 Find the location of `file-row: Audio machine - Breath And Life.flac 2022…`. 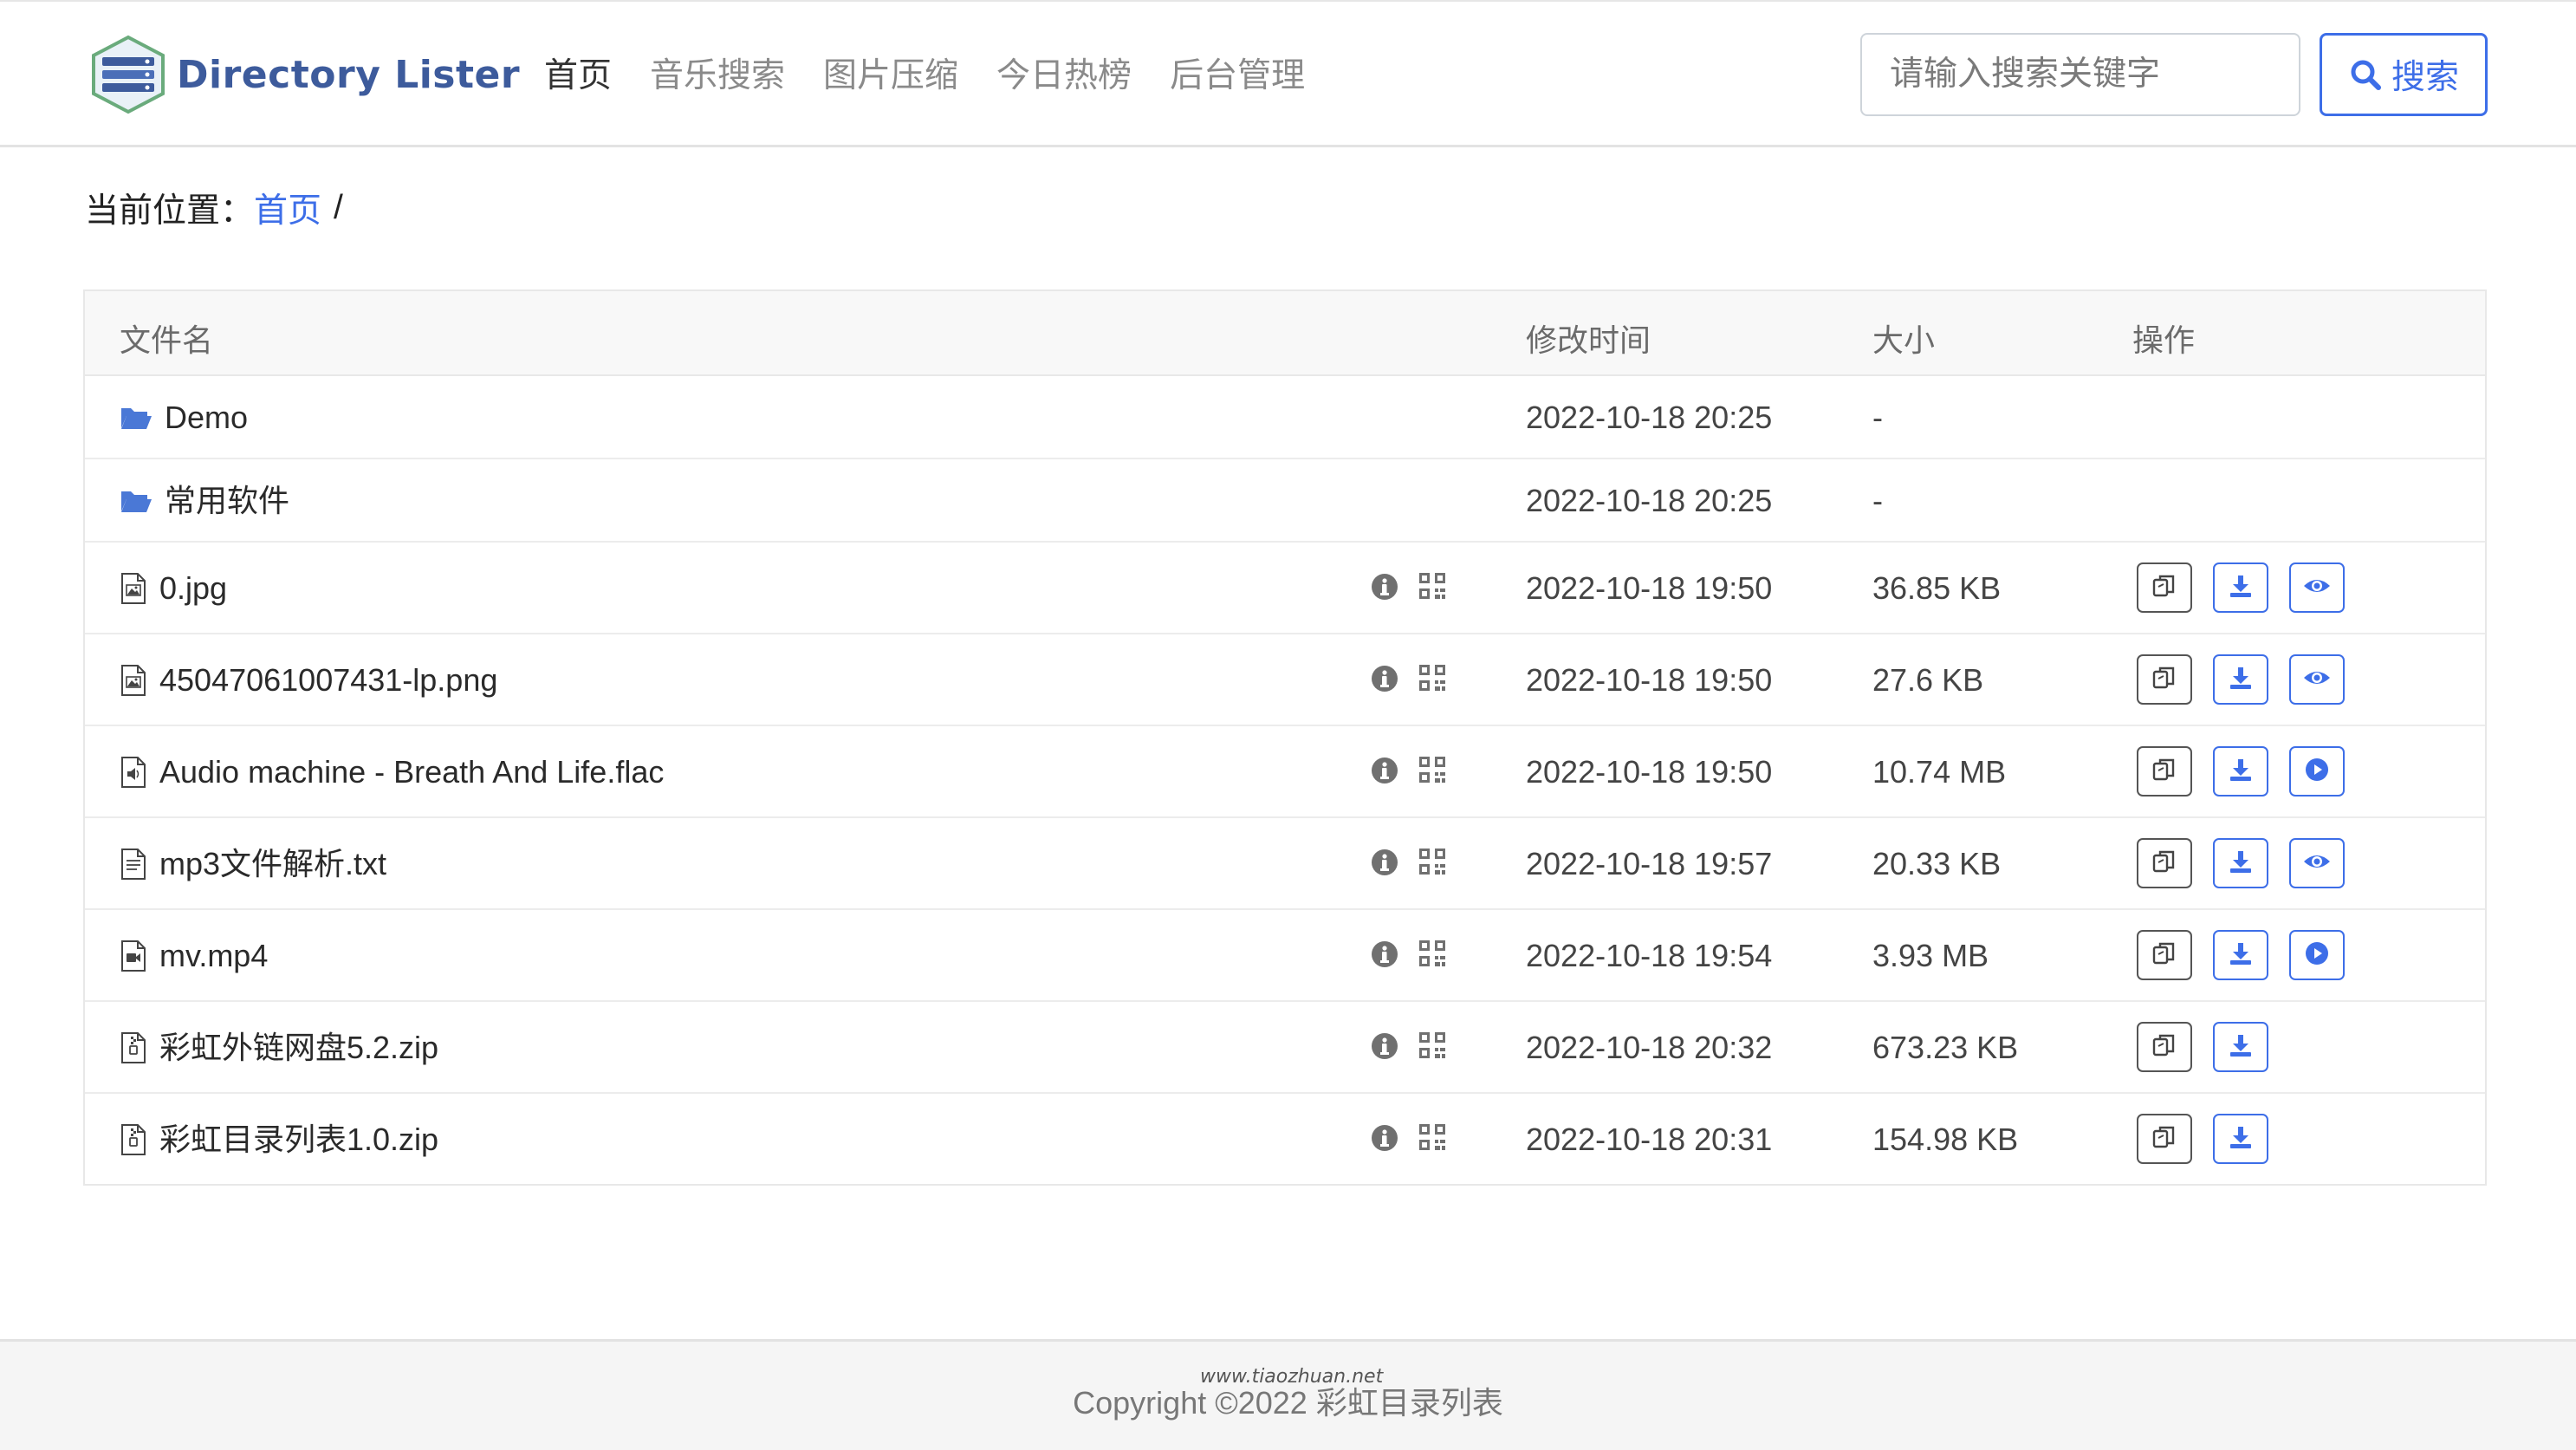

file-row: Audio machine - Breath And Life.flac 2022… is located at coordinates (1285, 772).